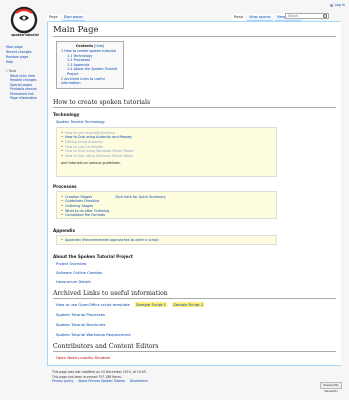 This screenshot has width=349, height=400. Describe the element at coordinates (194, 348) in the screenshot. I see `section-heading-contributors: Contributors and Content Editors` at that location.